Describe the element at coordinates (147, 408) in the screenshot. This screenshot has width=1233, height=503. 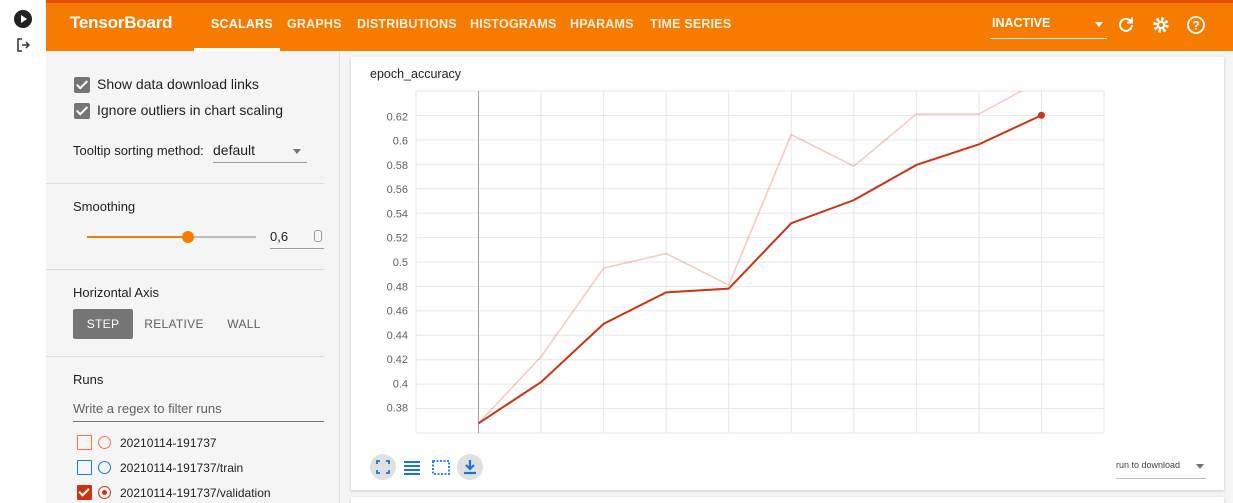
I see `run-filter-placeholder: Write a regex to filter runs` at that location.